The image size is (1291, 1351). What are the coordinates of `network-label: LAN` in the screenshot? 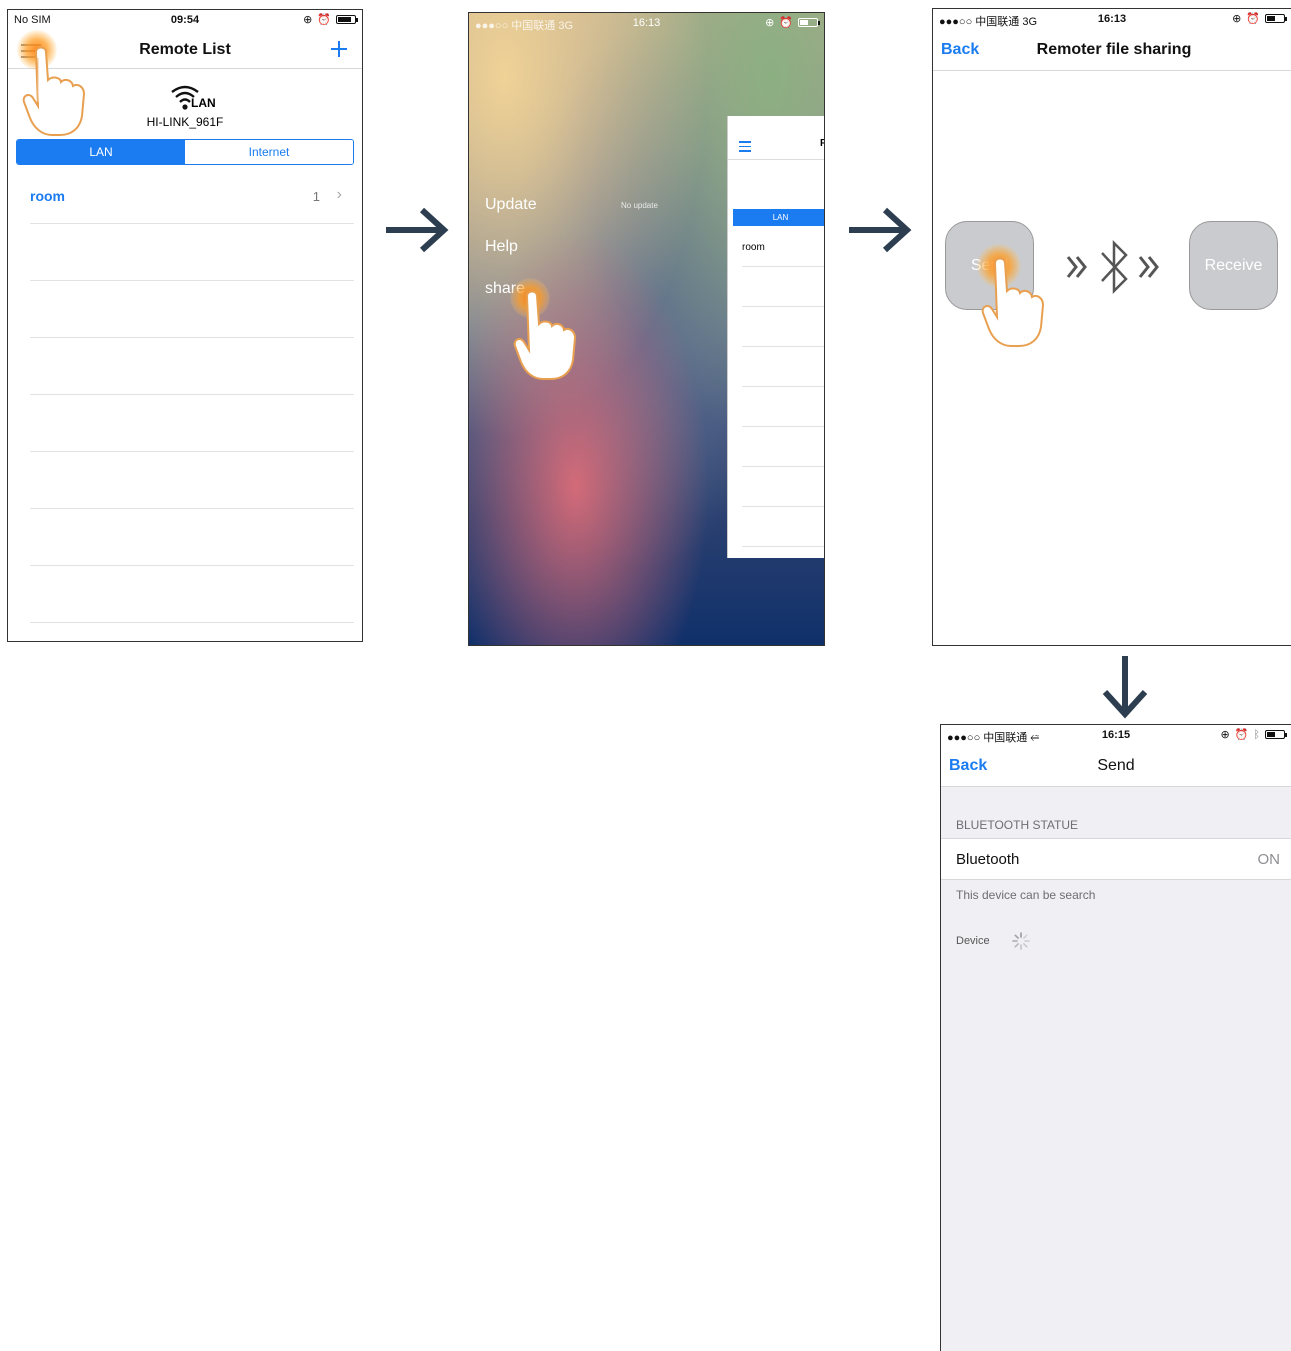 It's located at (203, 103).